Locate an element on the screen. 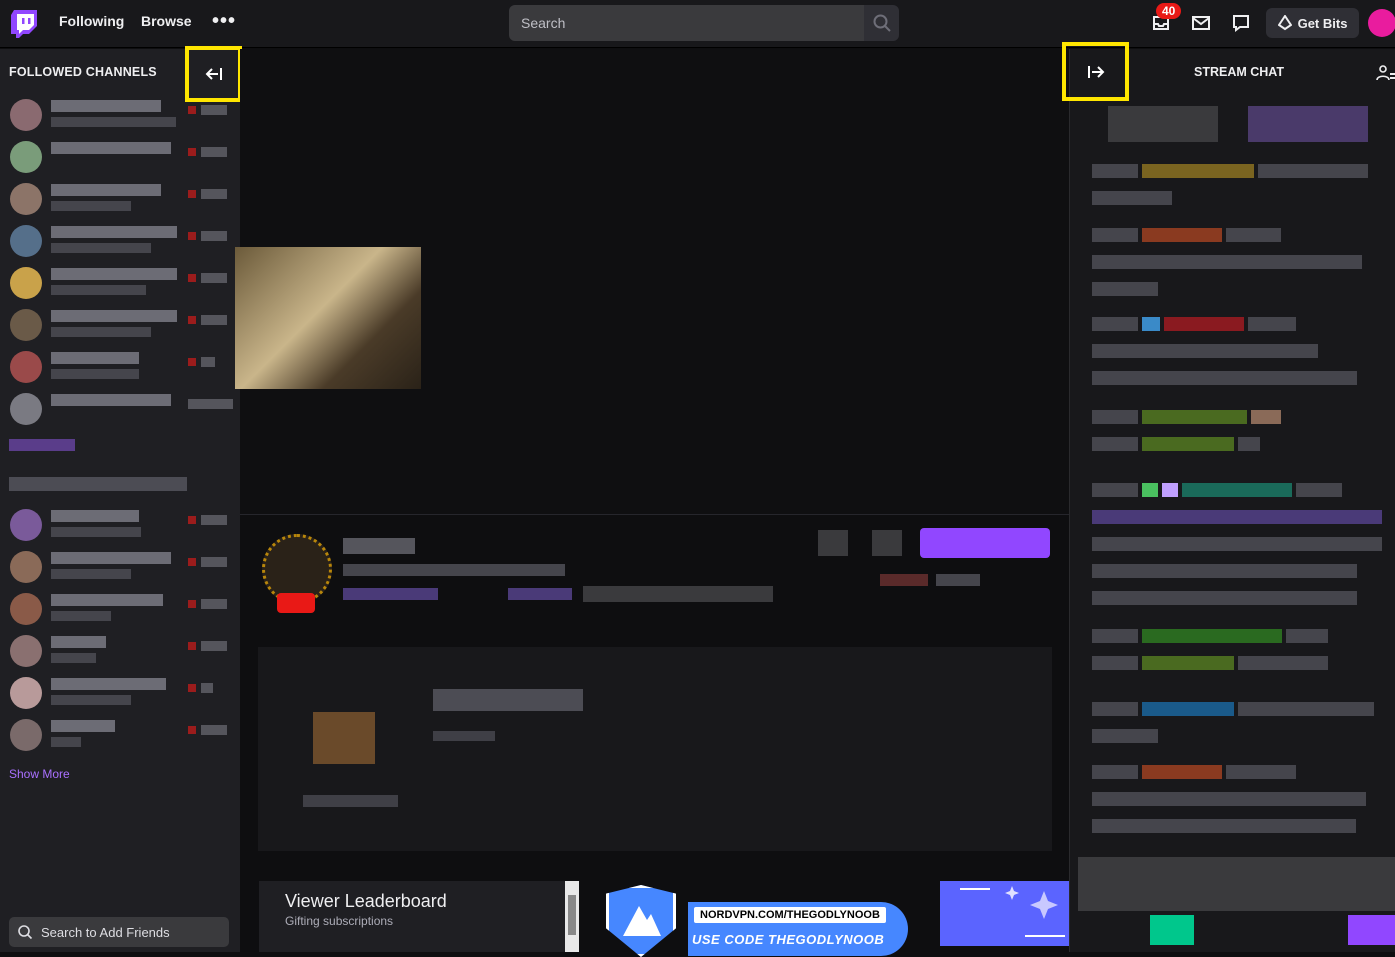  chat-title: STREAM CHAT is located at coordinates (1239, 72).